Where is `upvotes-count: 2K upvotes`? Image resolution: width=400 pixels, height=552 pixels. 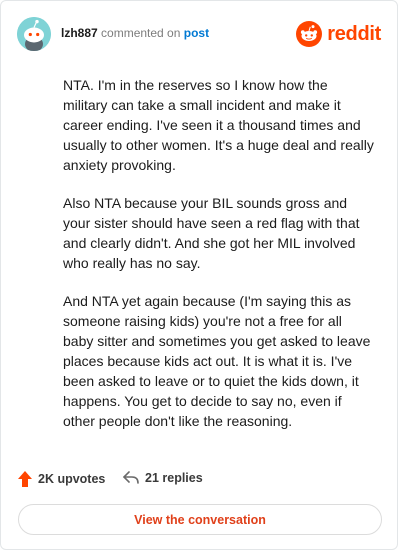
upvotes-count: 2K upvotes is located at coordinates (72, 479).